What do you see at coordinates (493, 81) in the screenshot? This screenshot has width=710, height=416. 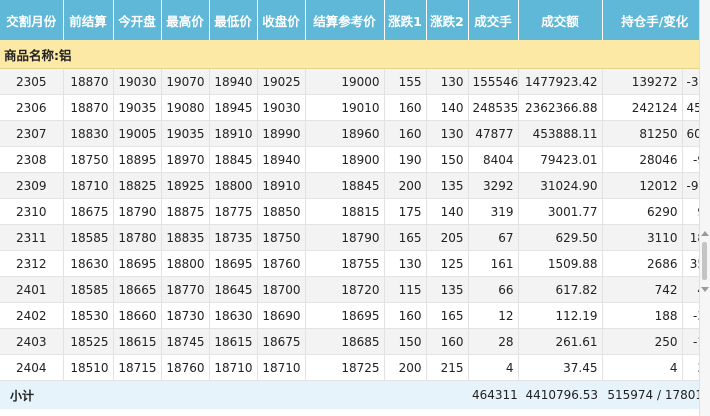 I see `cell-volume: 155546` at bounding box center [493, 81].